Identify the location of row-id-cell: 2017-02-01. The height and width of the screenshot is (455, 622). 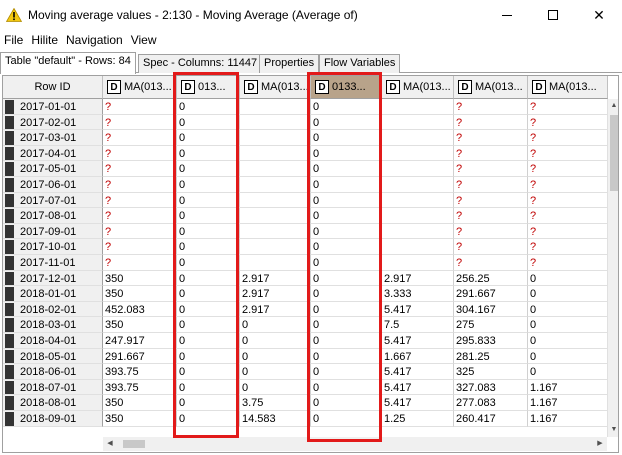
(53, 122).